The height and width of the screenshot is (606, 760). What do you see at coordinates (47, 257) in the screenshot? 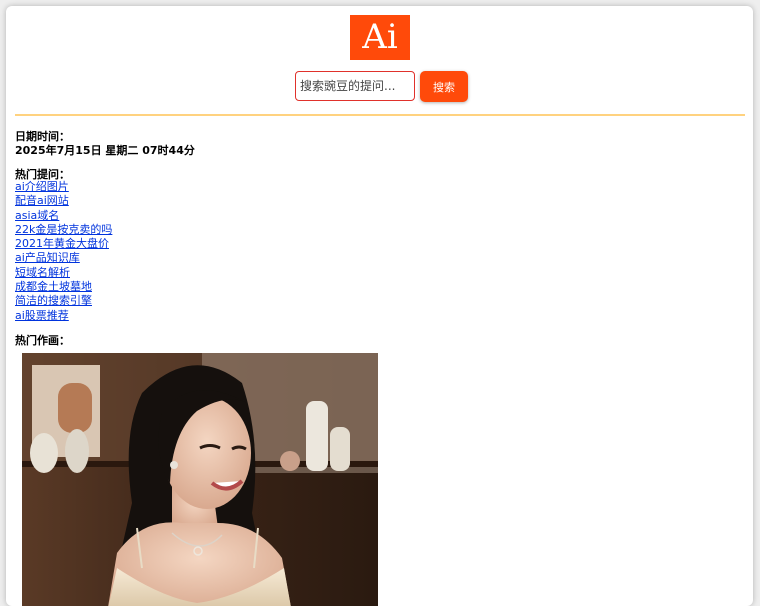
I see `hot-question-link: ai产品知识库` at bounding box center [47, 257].